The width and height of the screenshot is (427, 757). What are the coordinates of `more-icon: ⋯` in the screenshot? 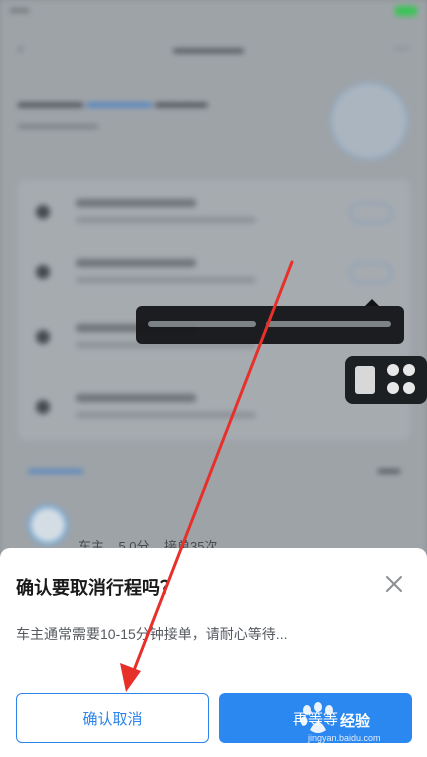 It's located at (401, 48).